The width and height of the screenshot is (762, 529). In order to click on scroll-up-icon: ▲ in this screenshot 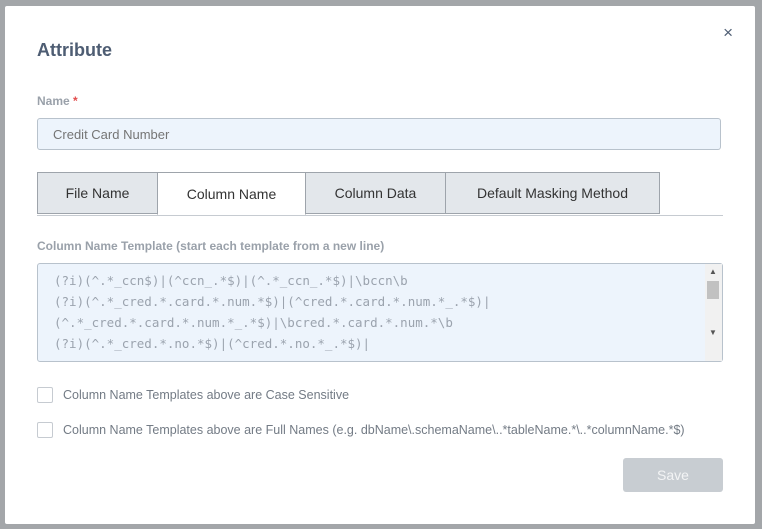, I will do `click(713, 271)`.